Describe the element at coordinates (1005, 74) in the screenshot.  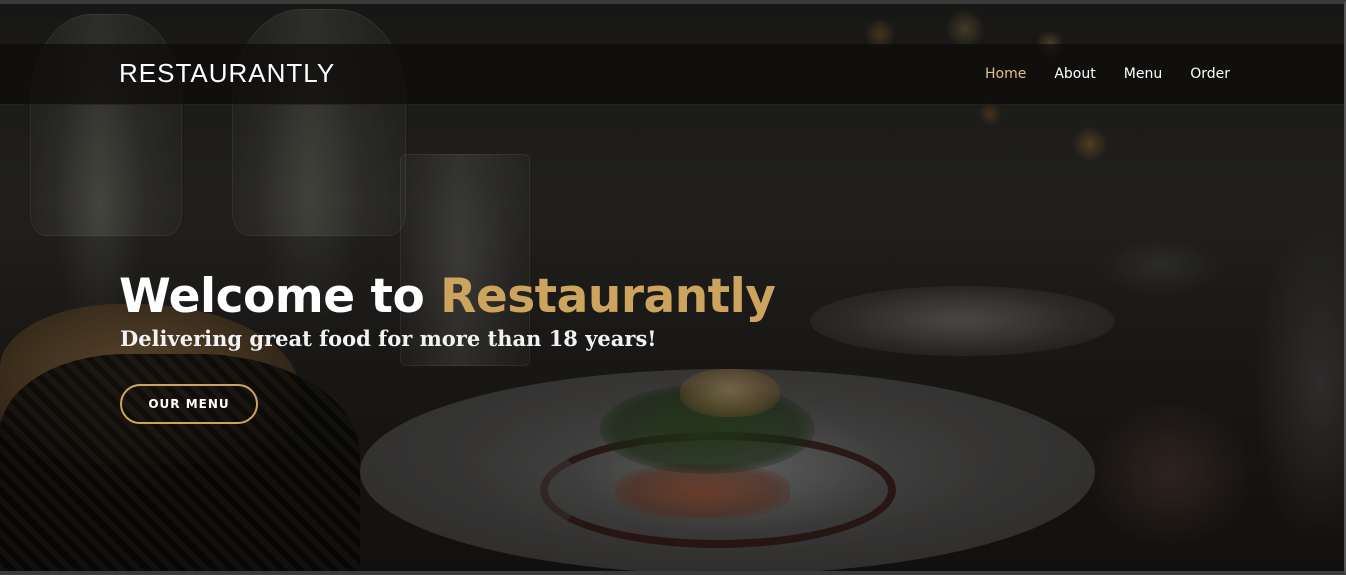
I see `nav-item-home: Home` at that location.